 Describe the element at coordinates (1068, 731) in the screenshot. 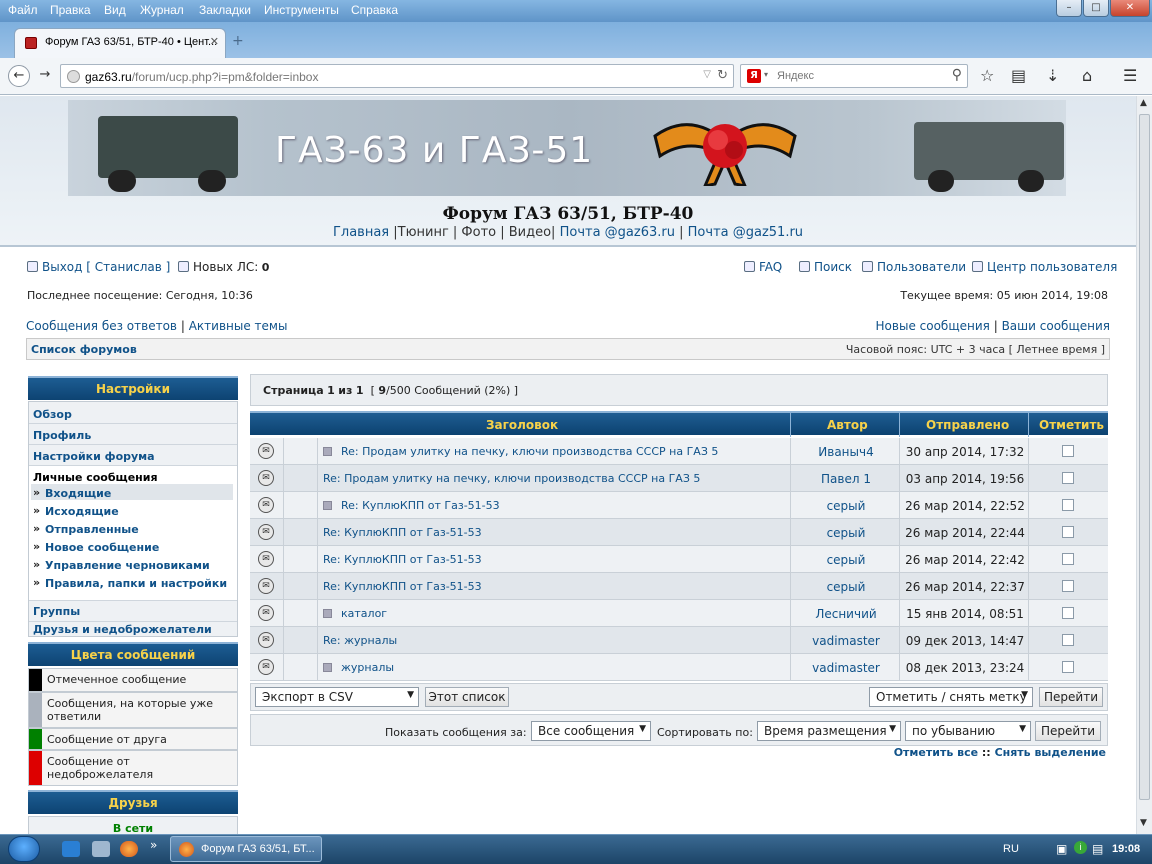

I see `filter-go-button: Перейти` at that location.